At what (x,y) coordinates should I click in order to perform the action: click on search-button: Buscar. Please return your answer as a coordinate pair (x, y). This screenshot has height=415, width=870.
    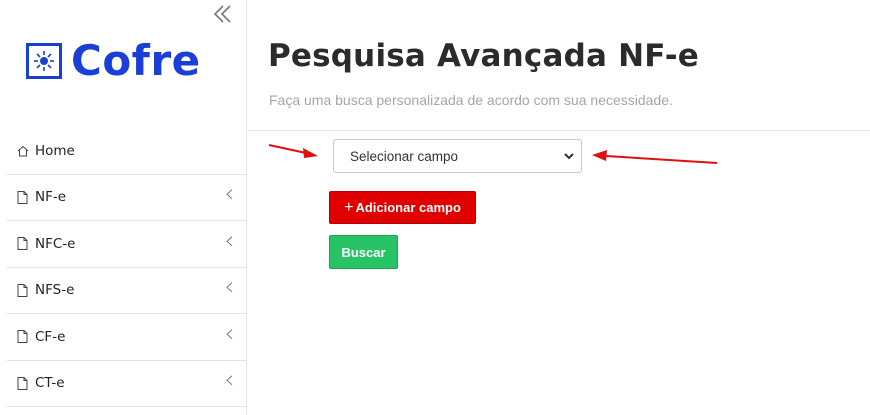
    Looking at the image, I should click on (363, 252).